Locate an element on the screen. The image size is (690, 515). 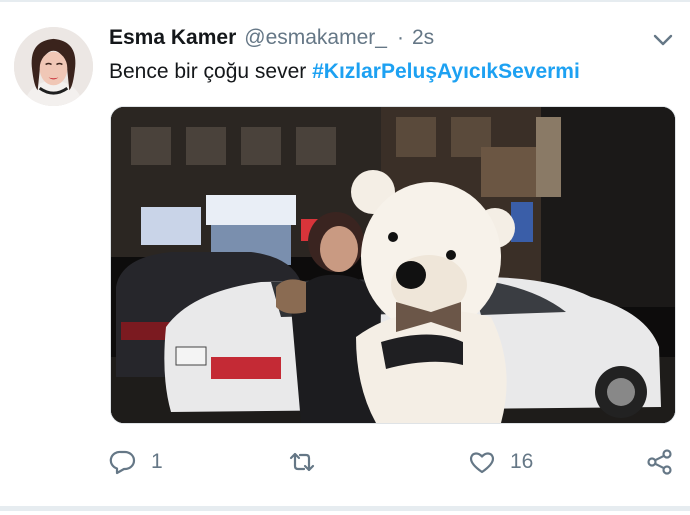
author-handle: @esmakamer_ is located at coordinates (315, 38).